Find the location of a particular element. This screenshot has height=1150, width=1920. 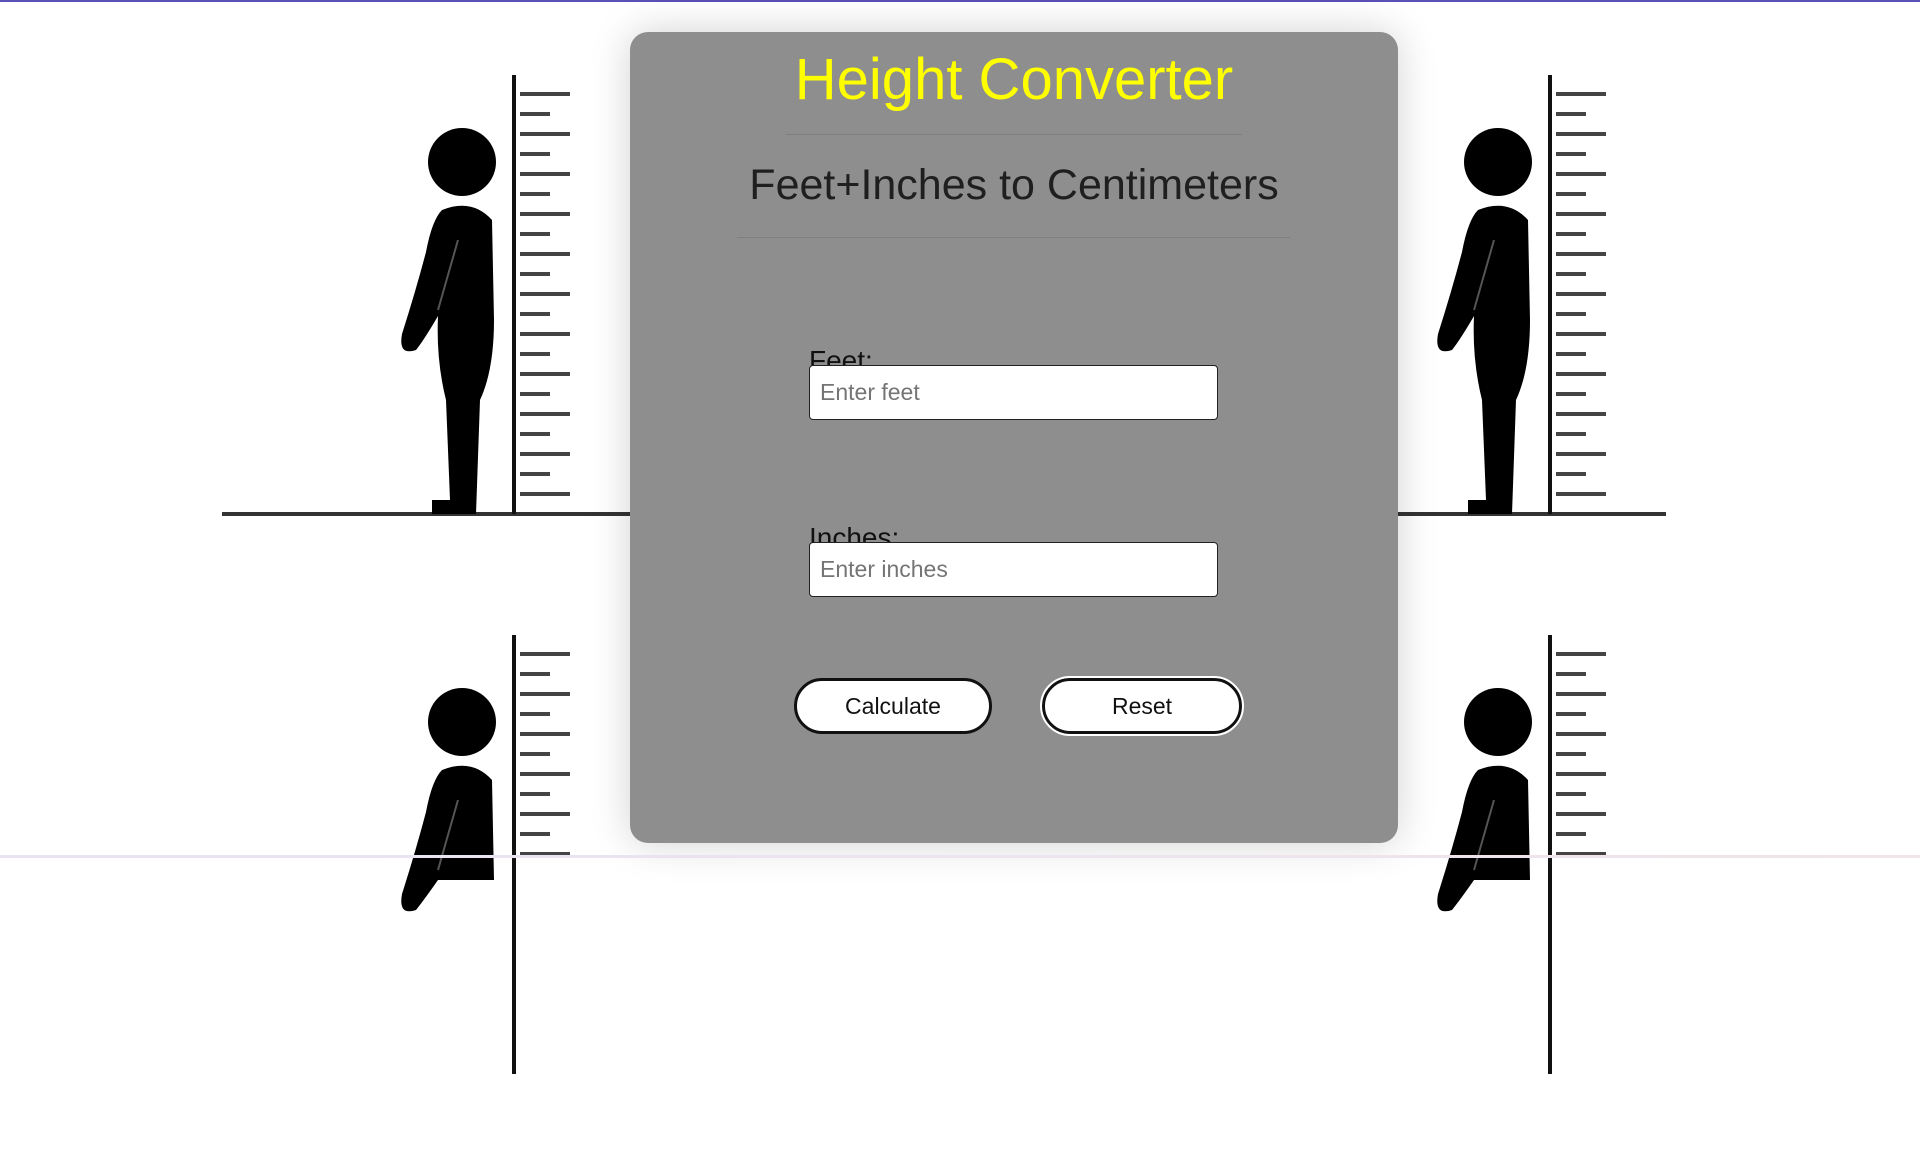

reset-button: Reset is located at coordinates (1142, 706).